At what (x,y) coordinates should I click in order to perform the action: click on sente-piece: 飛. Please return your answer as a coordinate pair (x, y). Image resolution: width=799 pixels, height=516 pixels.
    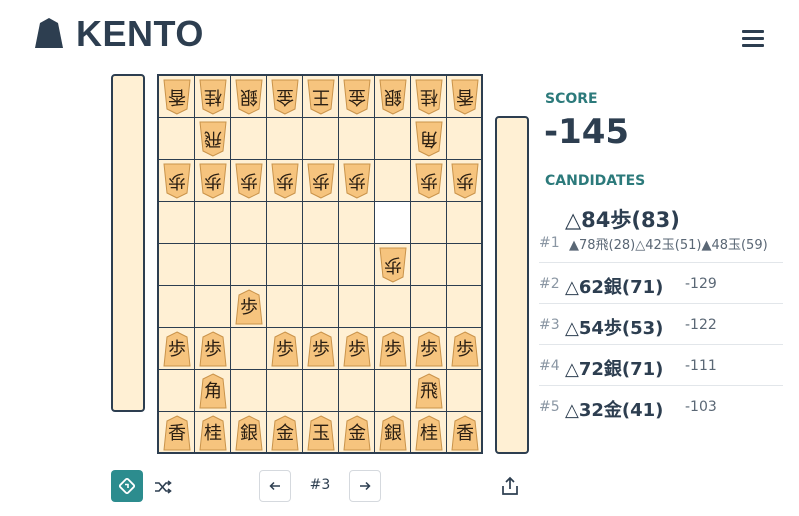
    Looking at the image, I should click on (429, 391).